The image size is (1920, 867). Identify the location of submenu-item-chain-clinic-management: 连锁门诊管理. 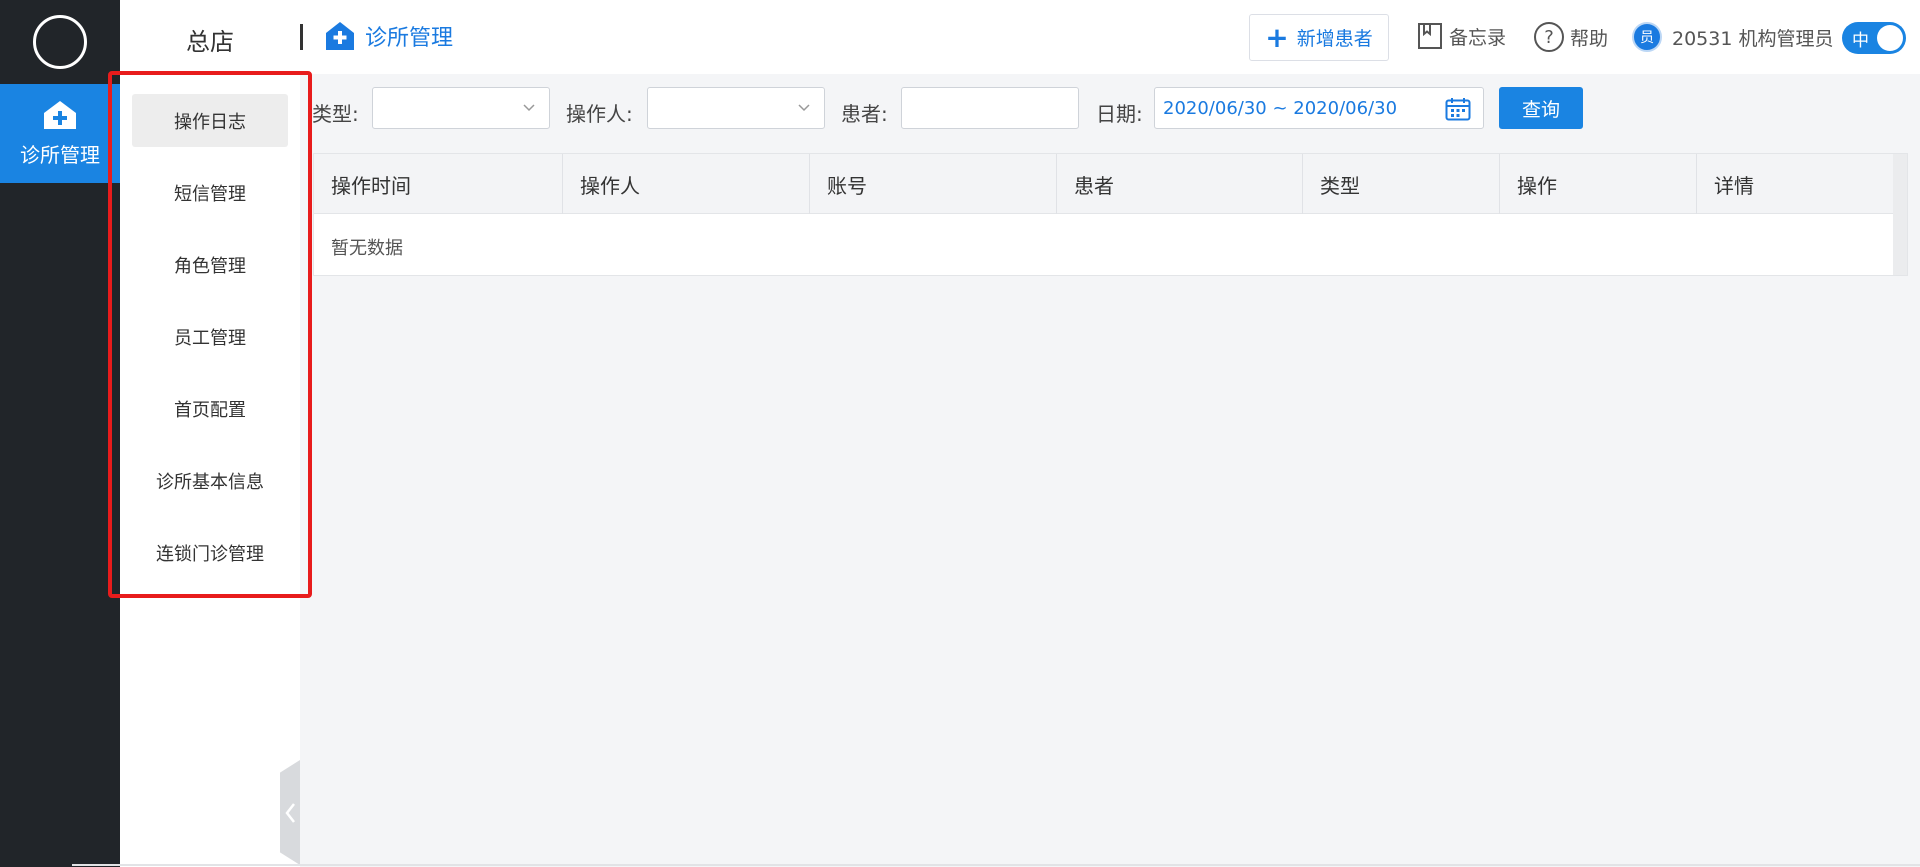
(210, 552).